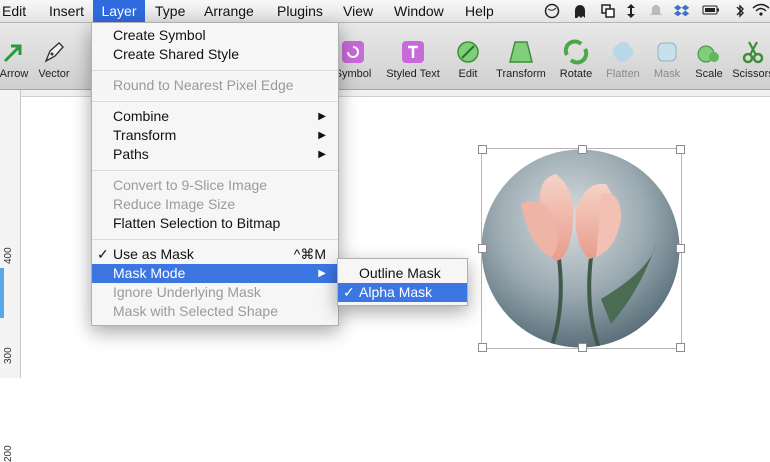 The width and height of the screenshot is (770, 462). What do you see at coordinates (170, 11) in the screenshot?
I see `menu-type: Type` at bounding box center [170, 11].